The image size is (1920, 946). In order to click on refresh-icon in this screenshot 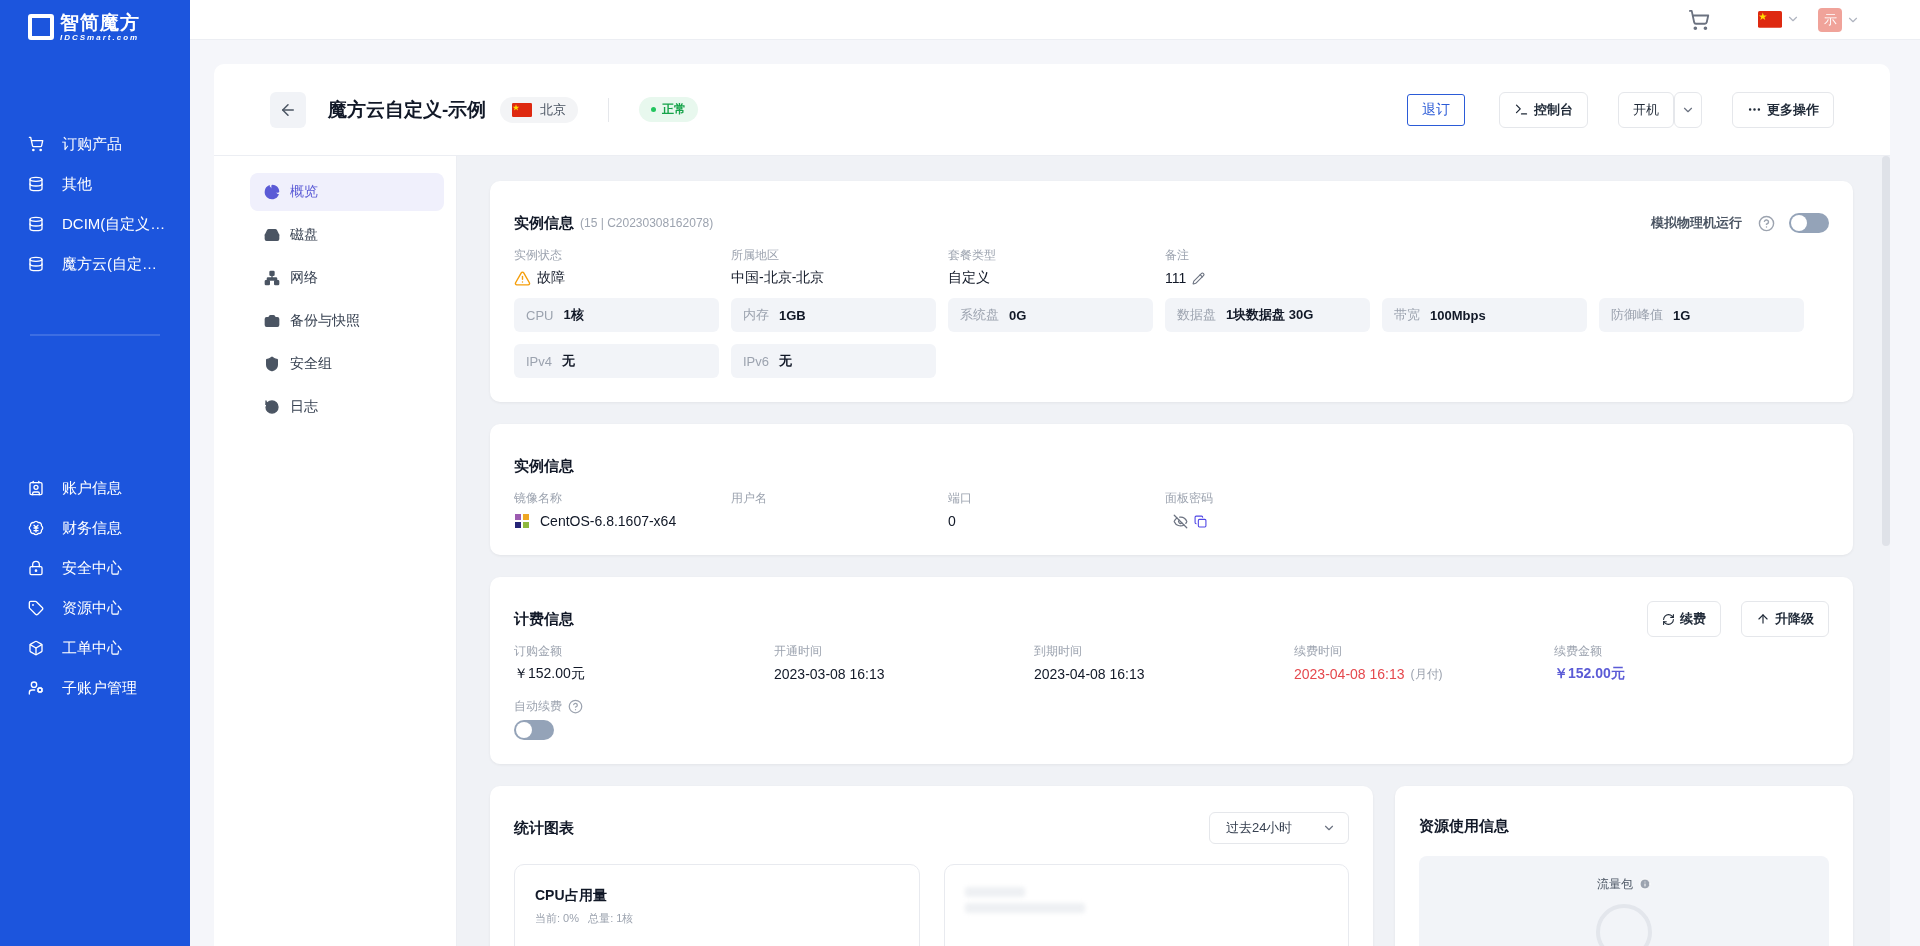, I will do `click(1668, 619)`.